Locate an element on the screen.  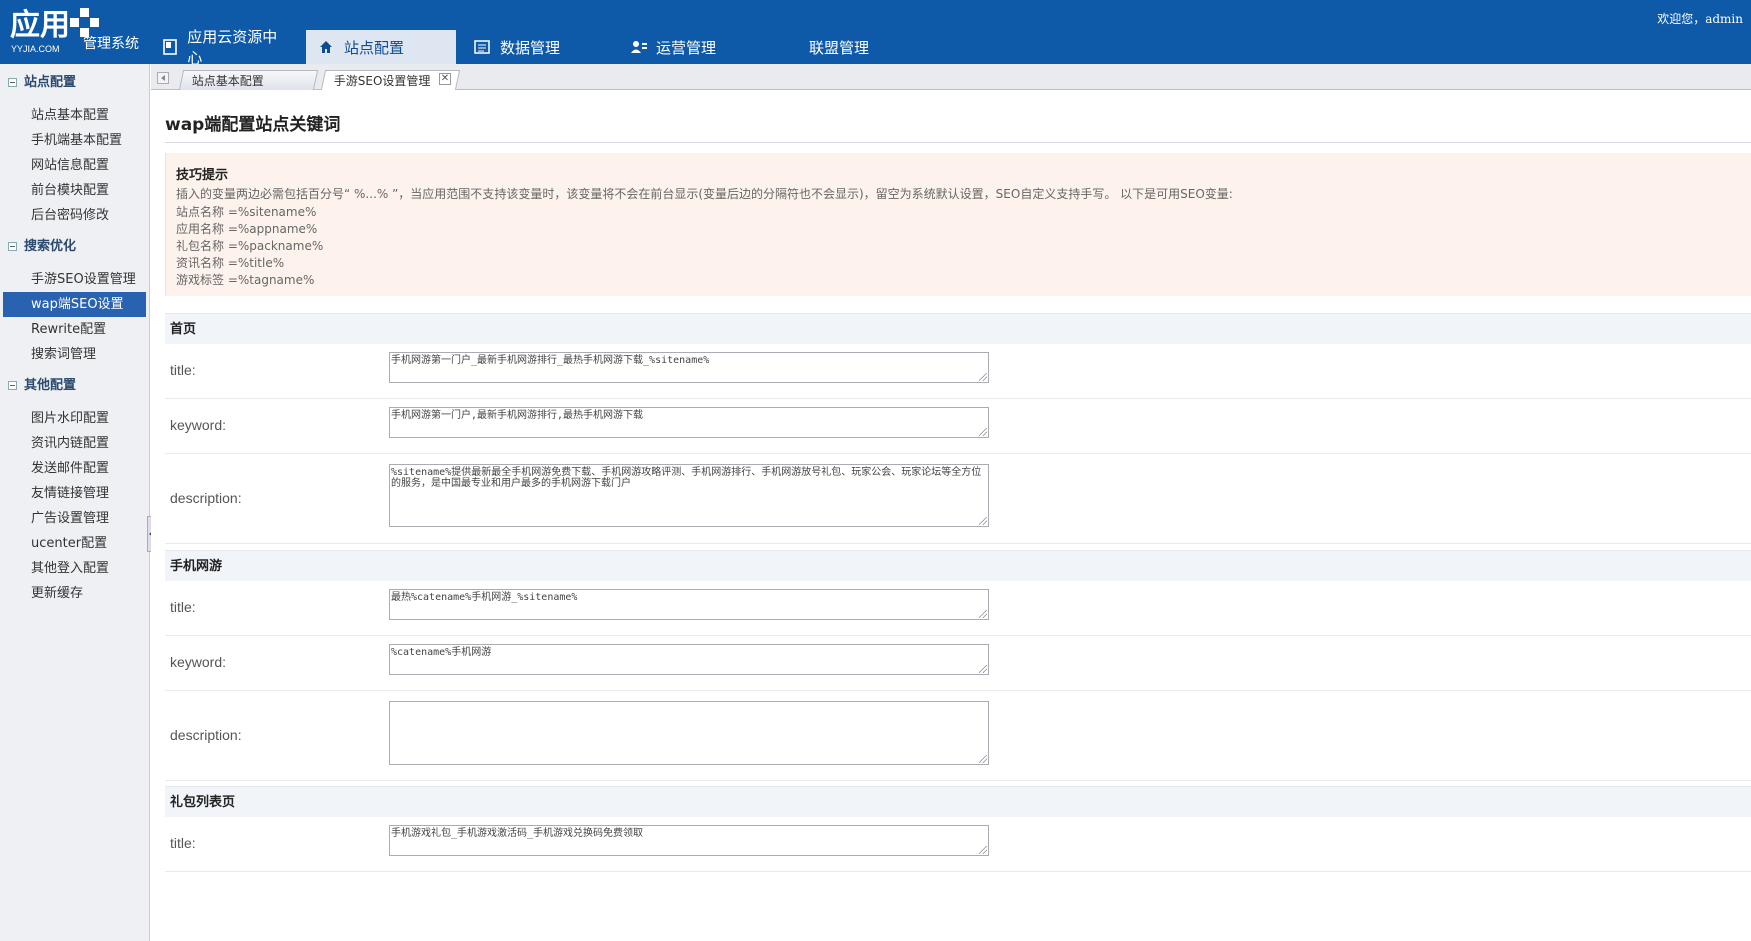
sidebar-item-active: wap端SEO设置 is located at coordinates (74, 304).